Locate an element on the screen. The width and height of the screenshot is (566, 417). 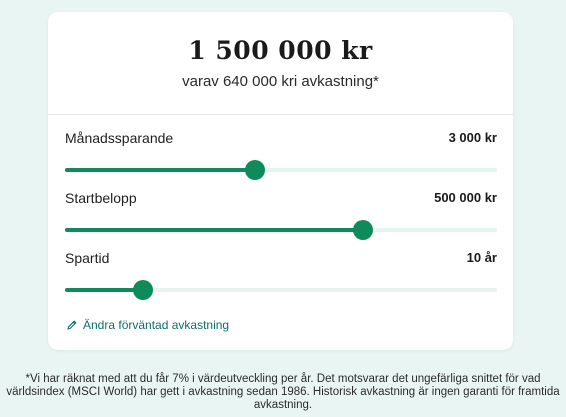
return-subtitle: varav 640 000 kri avkastning* is located at coordinates (280, 81).